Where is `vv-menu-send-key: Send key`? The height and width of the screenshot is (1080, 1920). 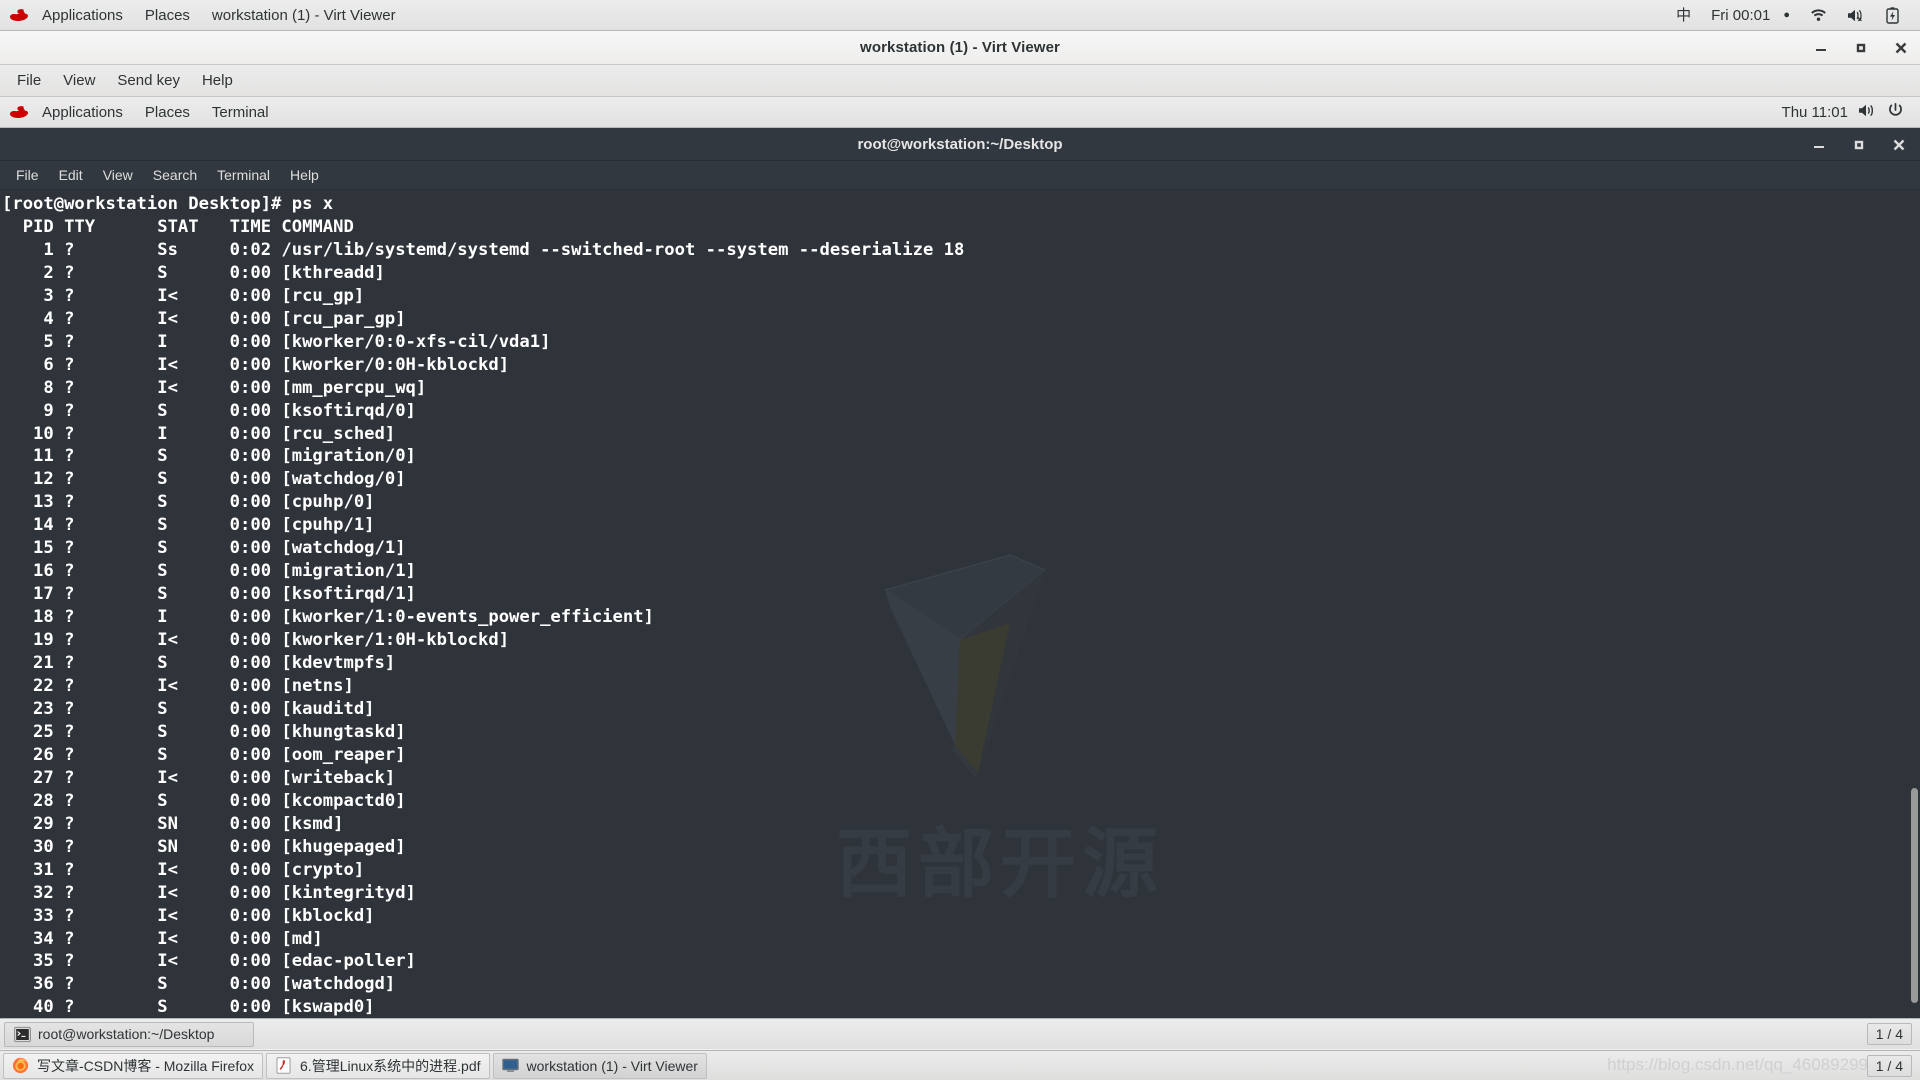 vv-menu-send-key: Send key is located at coordinates (148, 81).